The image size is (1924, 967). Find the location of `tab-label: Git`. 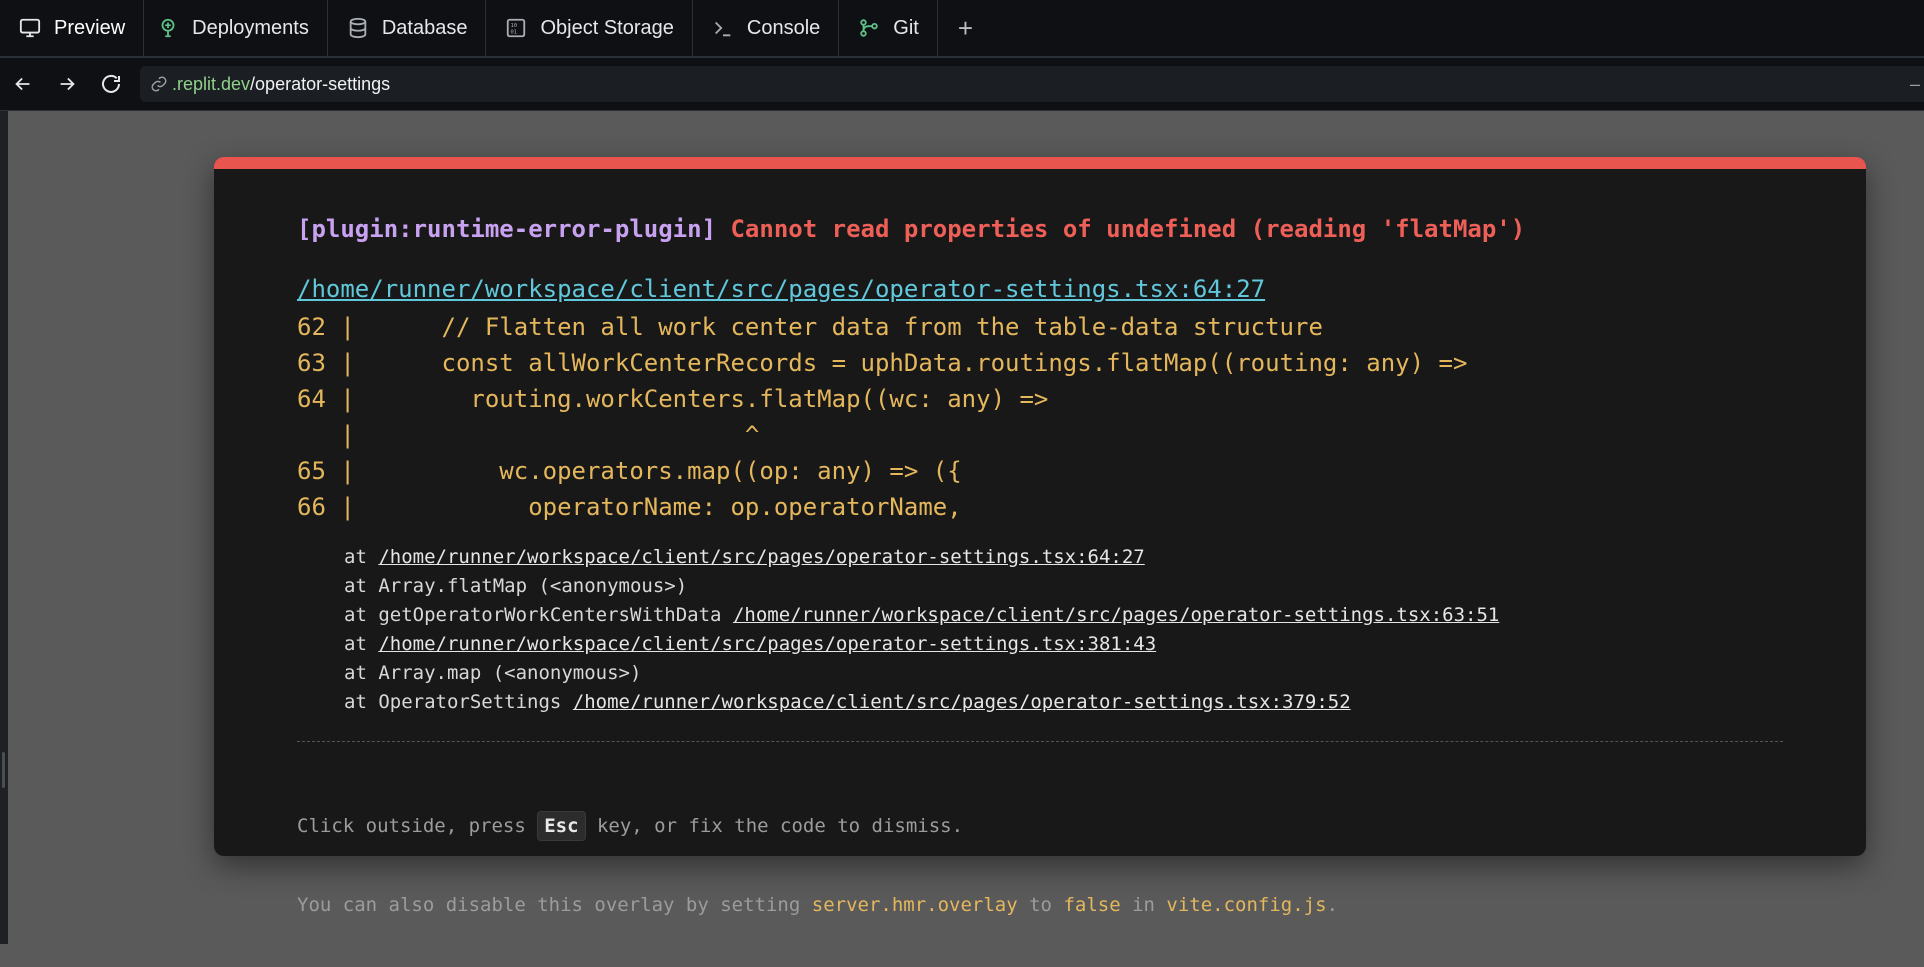

tab-label: Git is located at coordinates (906, 27).